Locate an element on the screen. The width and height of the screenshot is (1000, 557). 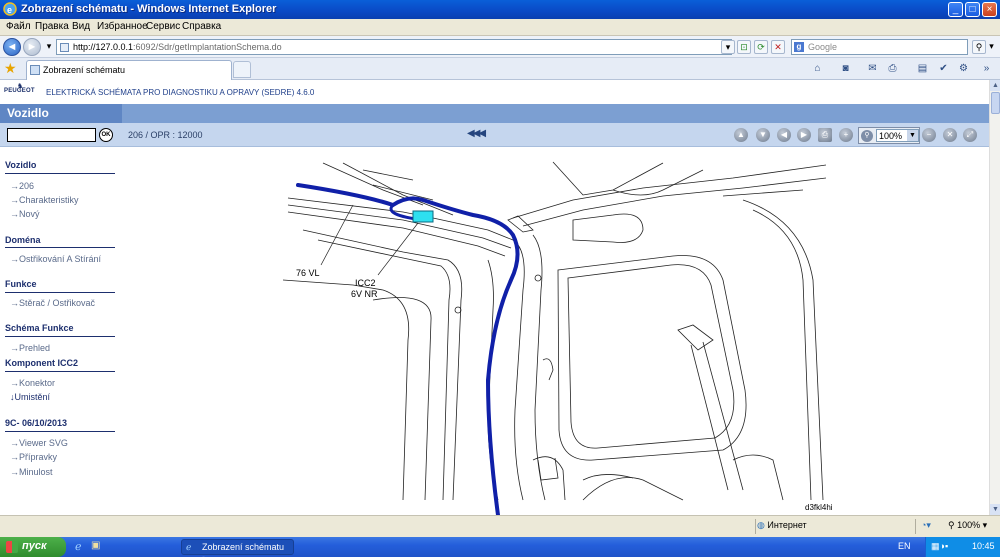
maximize-button: □ is located at coordinates (972, 9).